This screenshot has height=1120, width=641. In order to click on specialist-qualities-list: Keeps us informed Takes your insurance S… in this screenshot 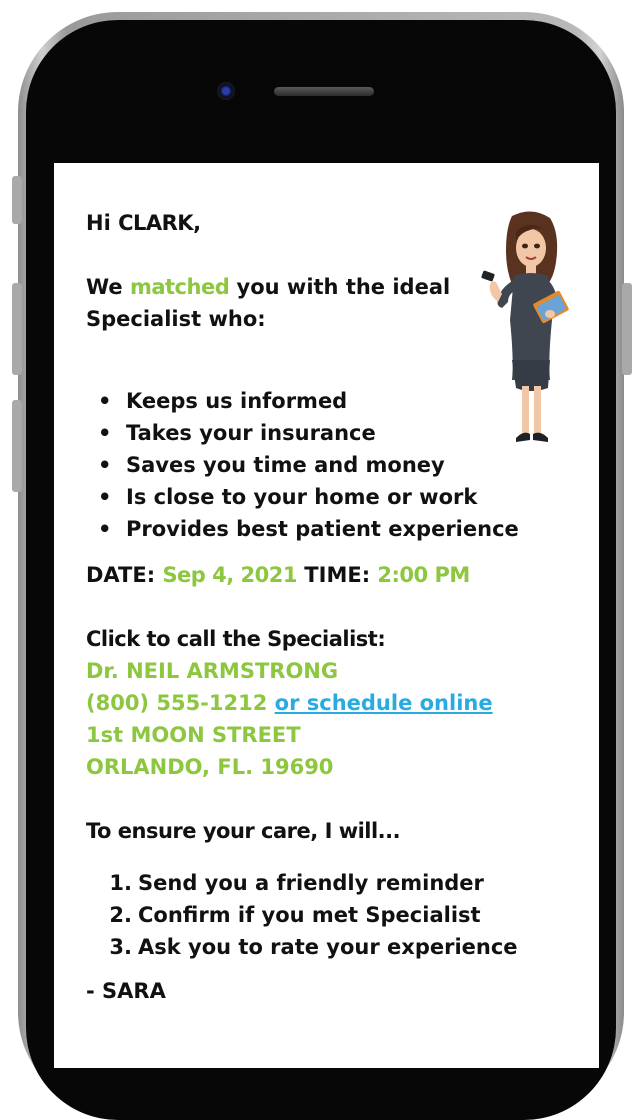, I will do `click(302, 465)`.